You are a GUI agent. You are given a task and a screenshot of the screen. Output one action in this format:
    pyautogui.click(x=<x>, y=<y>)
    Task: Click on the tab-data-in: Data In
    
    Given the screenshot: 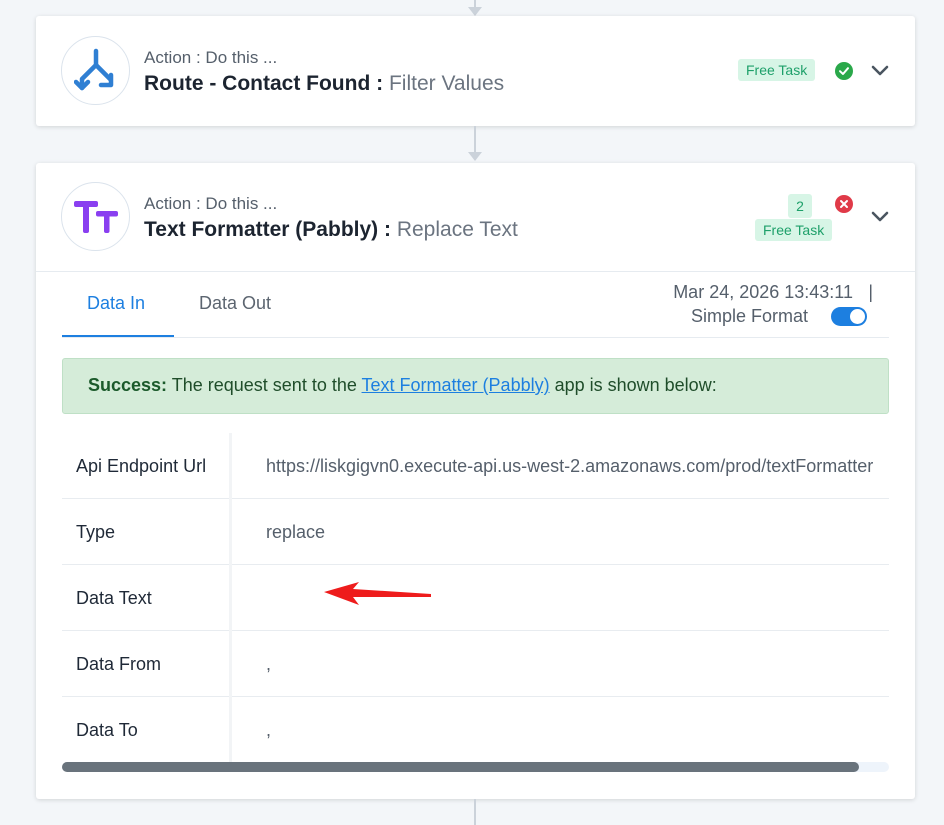 What is the action you would take?
    pyautogui.click(x=116, y=303)
    